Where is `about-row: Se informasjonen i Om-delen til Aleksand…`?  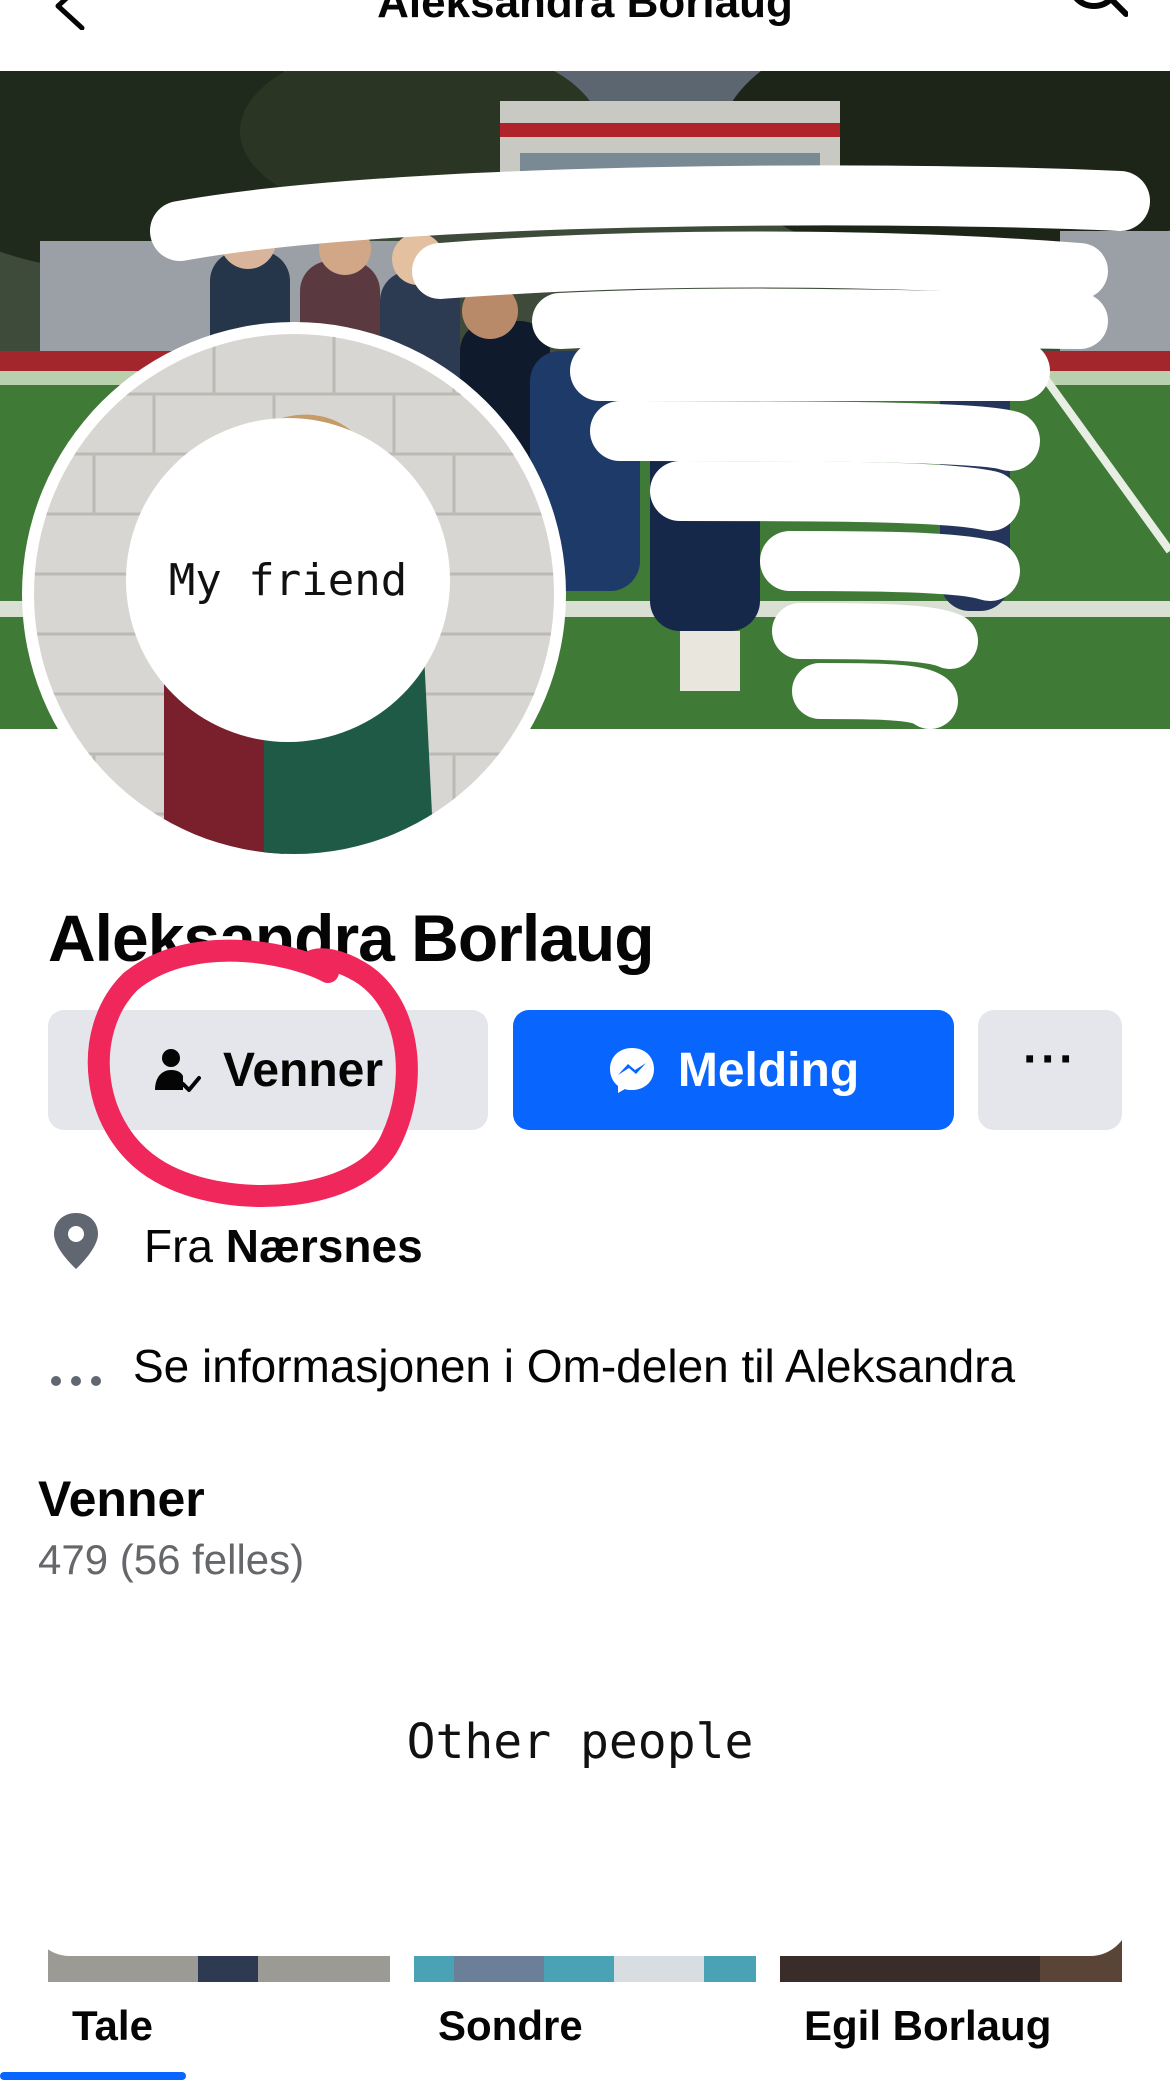
about-row: Se informasjonen i Om-delen til Aleksand… is located at coordinates (585, 1365).